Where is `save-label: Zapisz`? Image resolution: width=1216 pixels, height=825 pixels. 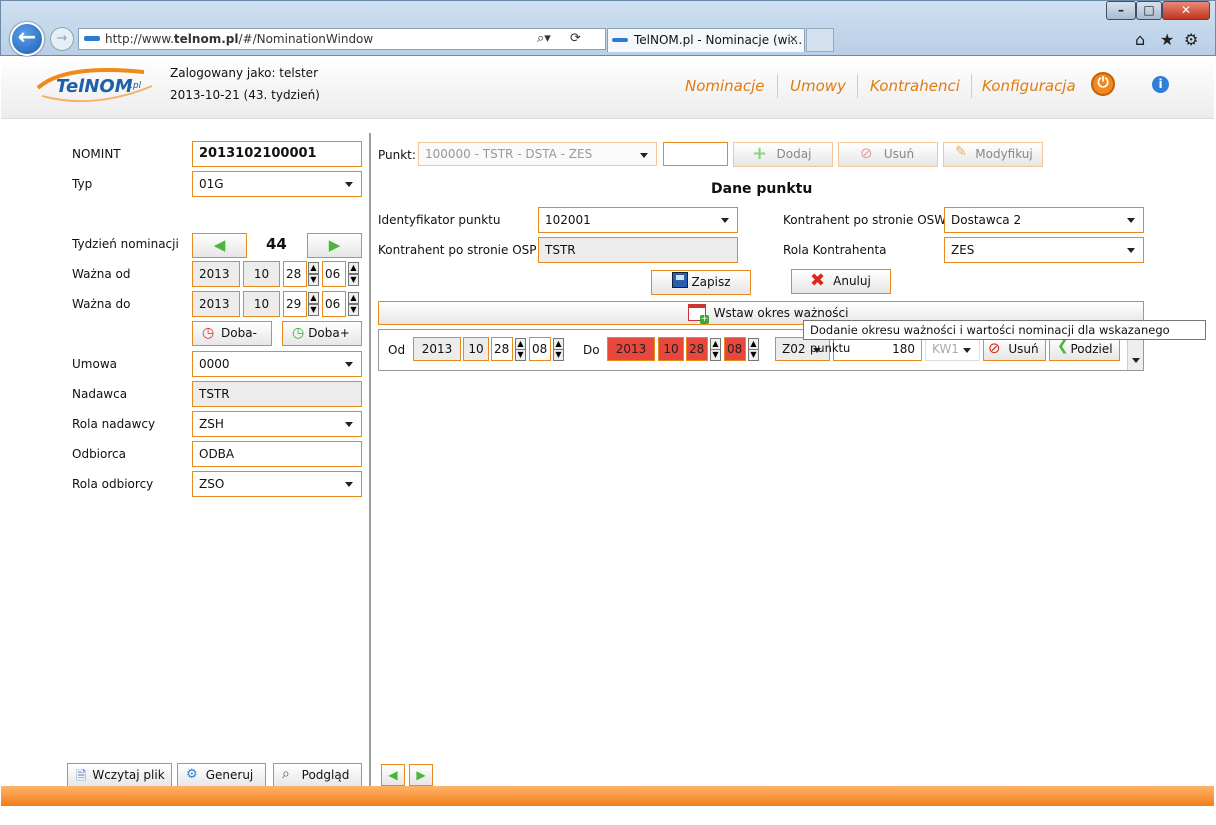 save-label: Zapisz is located at coordinates (711, 282).